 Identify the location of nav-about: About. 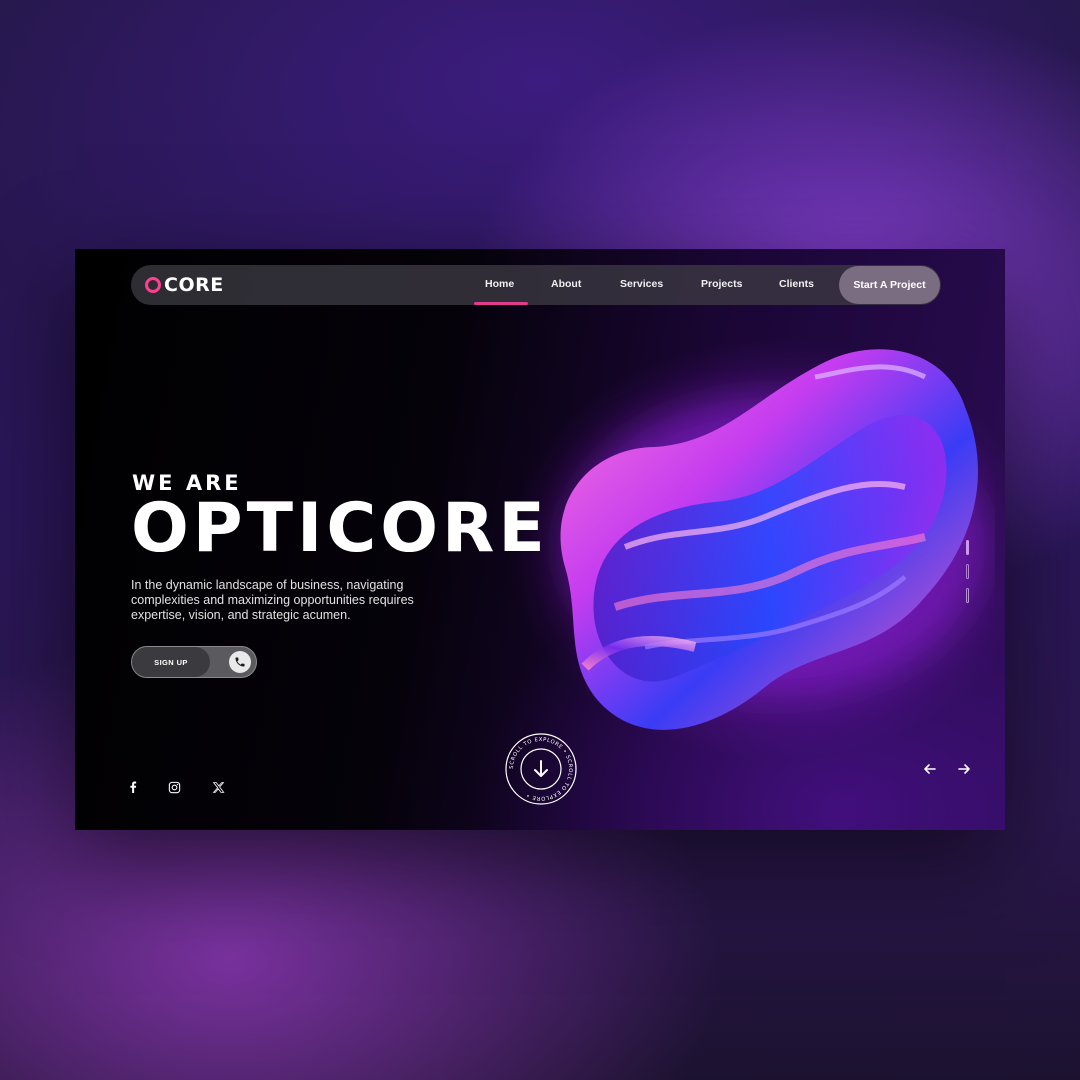
(566, 284).